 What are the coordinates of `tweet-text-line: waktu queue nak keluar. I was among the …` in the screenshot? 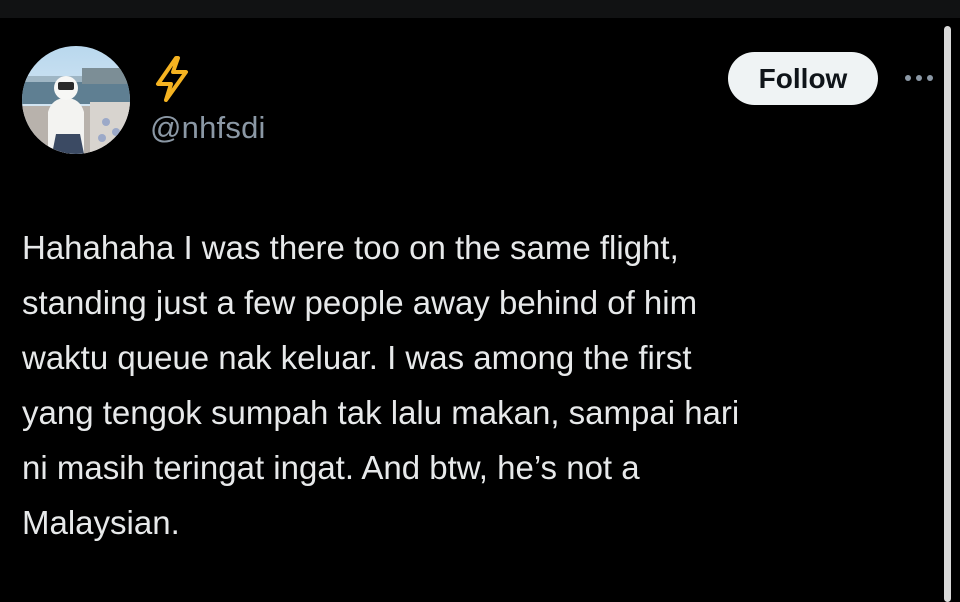 It's located at (357, 357).